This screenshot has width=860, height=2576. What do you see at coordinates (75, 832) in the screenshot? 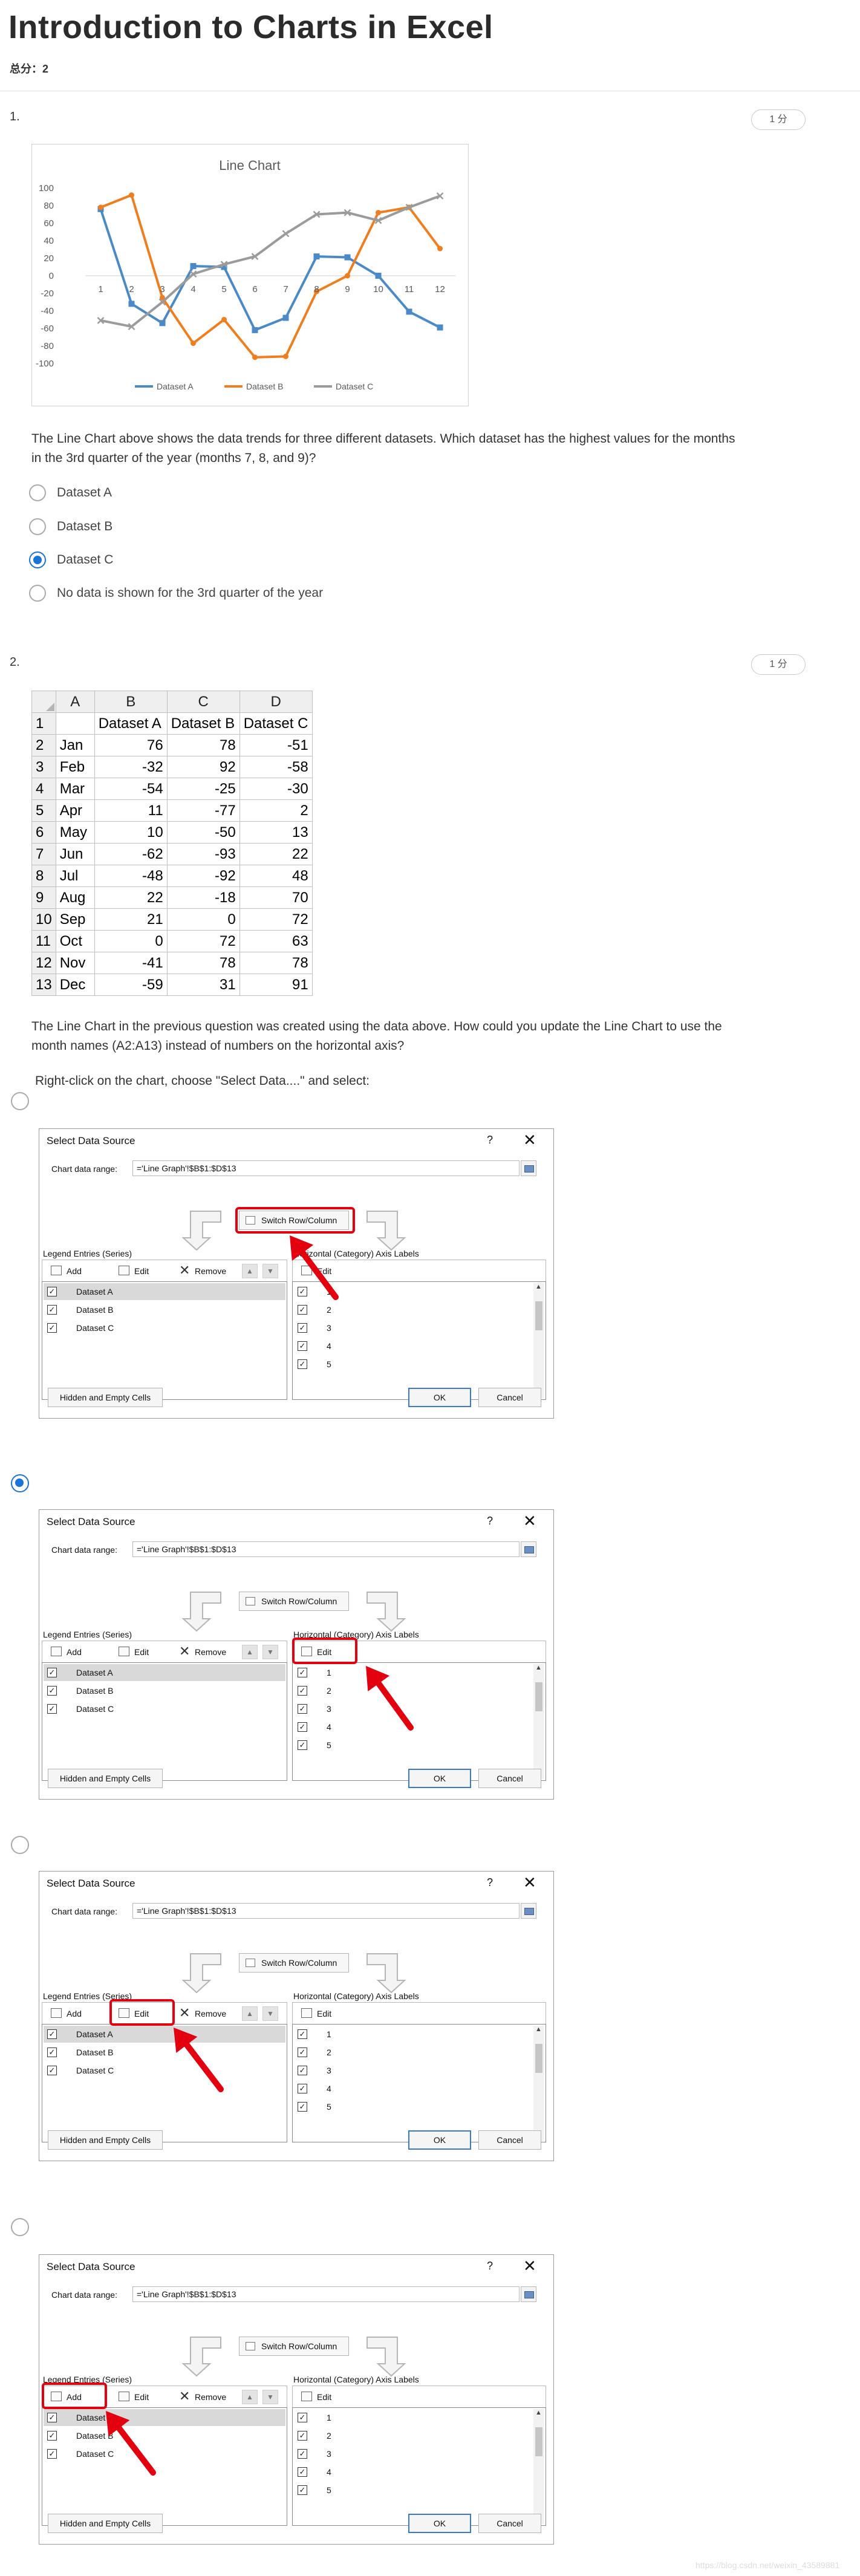
I see `sheet-cell: May` at bounding box center [75, 832].